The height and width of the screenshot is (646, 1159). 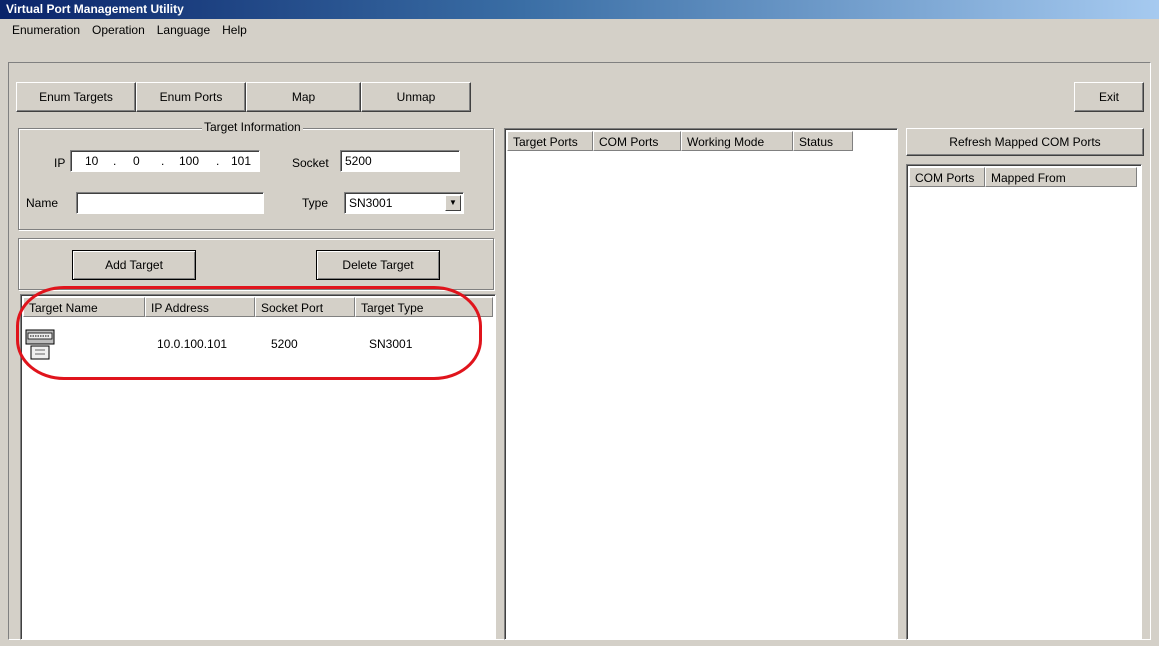 What do you see at coordinates (189, 161) in the screenshot?
I see `ip-octet-3: 100` at bounding box center [189, 161].